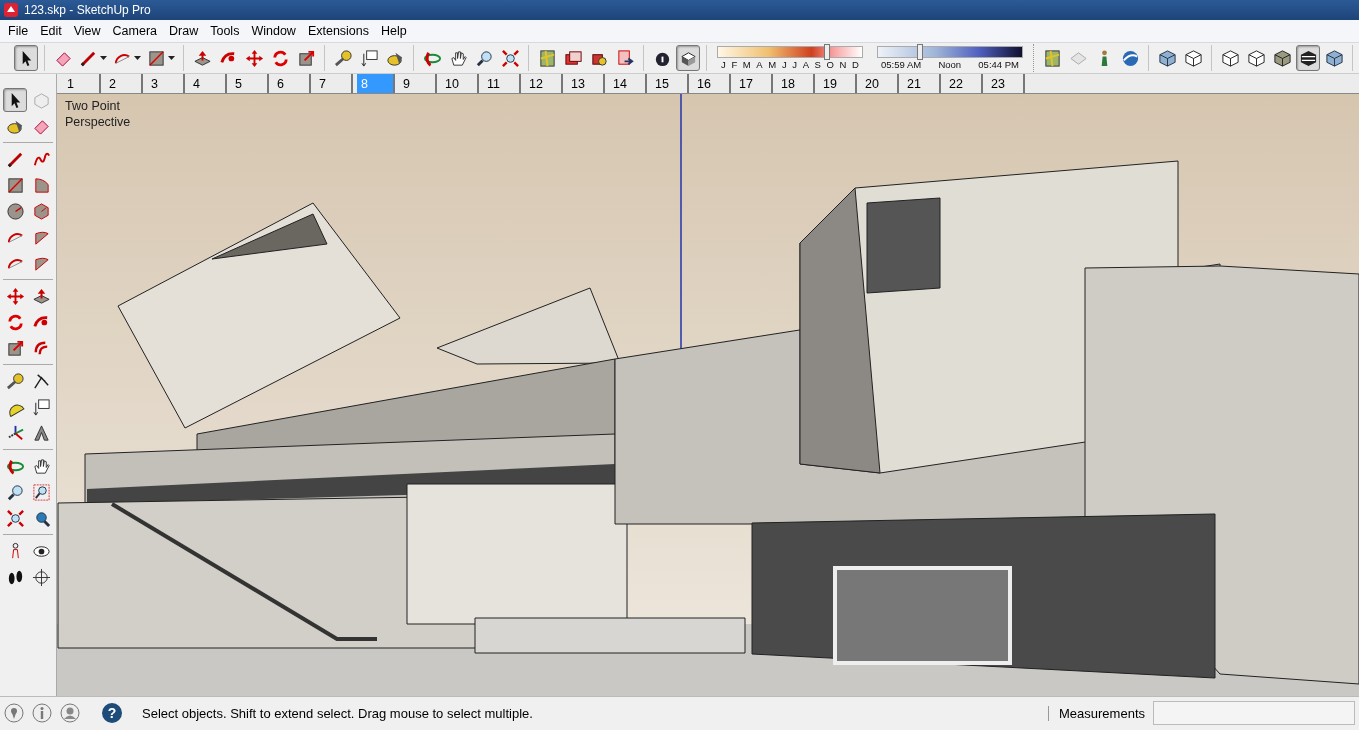 The image size is (1359, 730). Describe the element at coordinates (396, 31) in the screenshot. I see `menu-item: Help` at that location.